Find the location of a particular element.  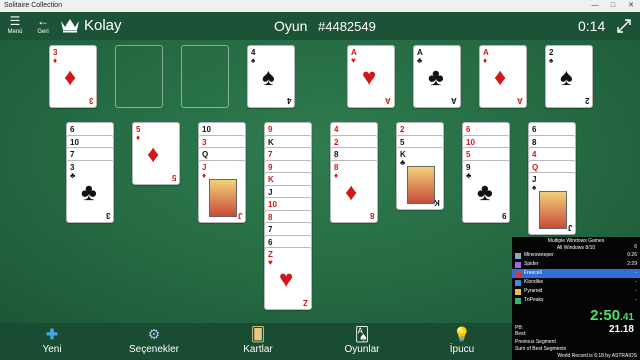

arrow-left-icon: ← is located at coordinates (43, 21).